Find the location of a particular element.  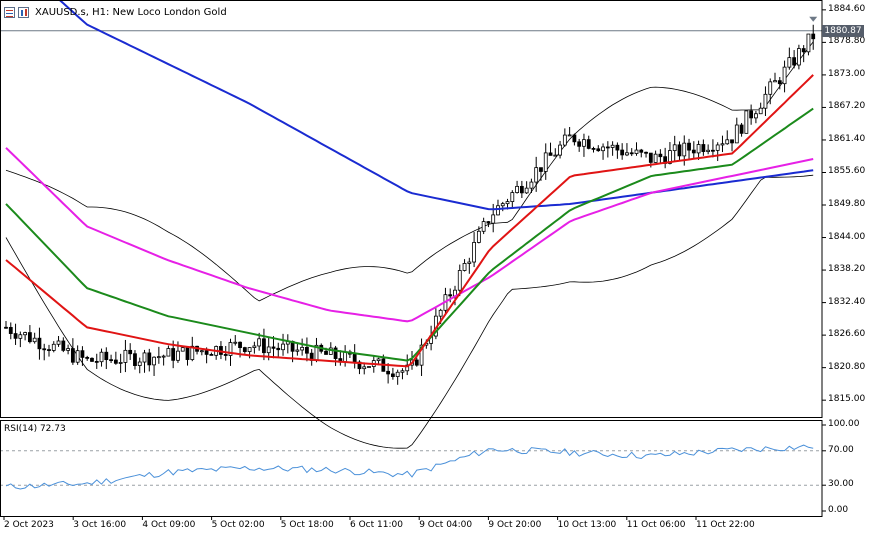

price-axis-label: 1878.80 is located at coordinates (847, 41).